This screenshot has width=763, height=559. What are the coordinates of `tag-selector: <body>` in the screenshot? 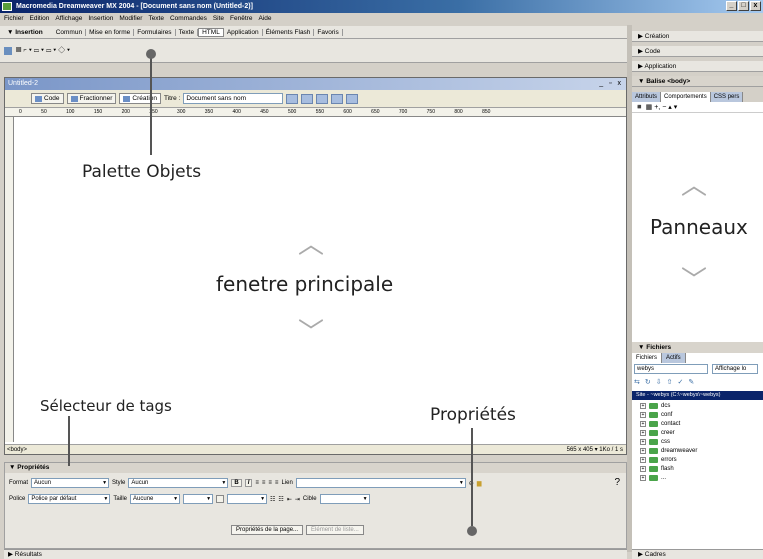 It's located at (17, 450).